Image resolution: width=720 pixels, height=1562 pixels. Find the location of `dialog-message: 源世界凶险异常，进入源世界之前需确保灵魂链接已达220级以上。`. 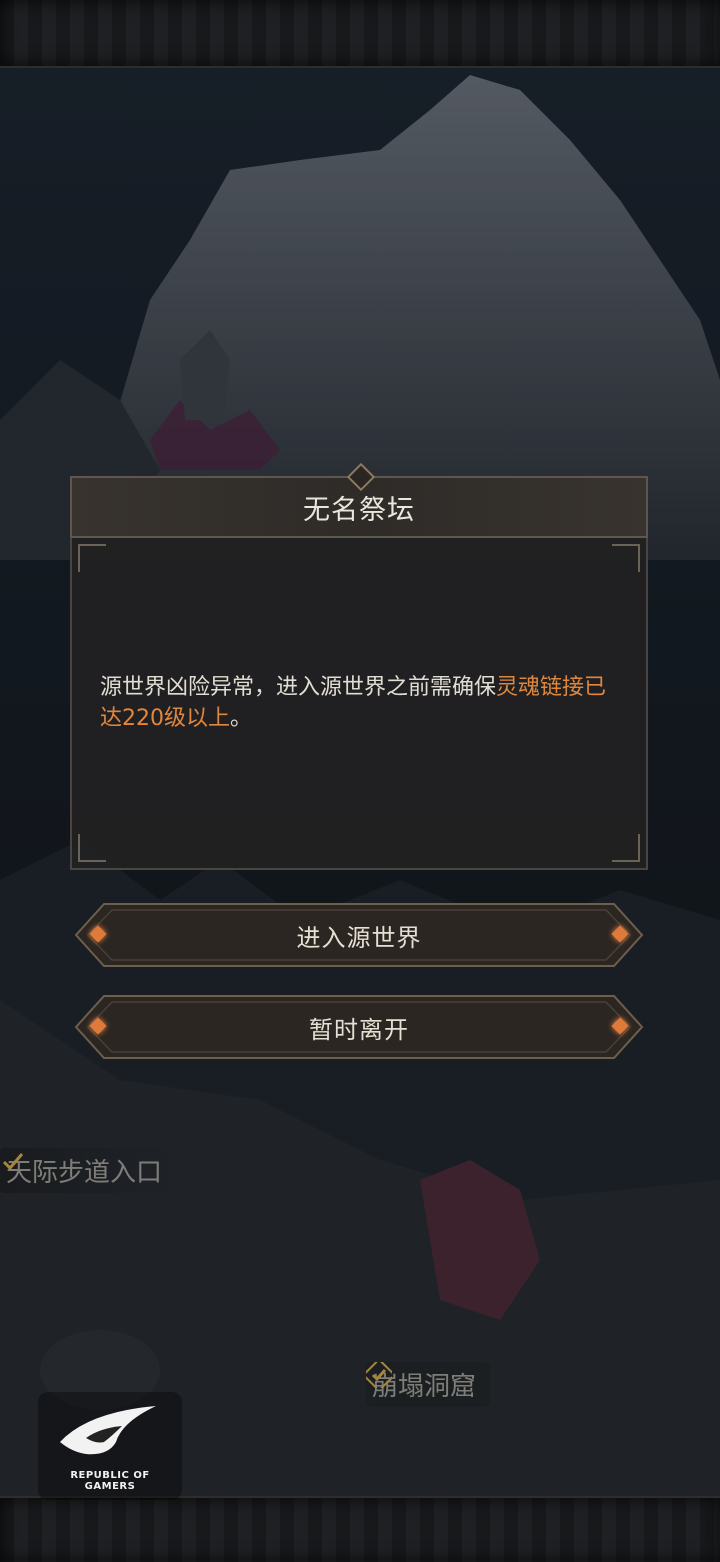

dialog-message: 源世界凶险异常，进入源世界之前需确保灵魂链接已达220级以上。 is located at coordinates (355, 703).